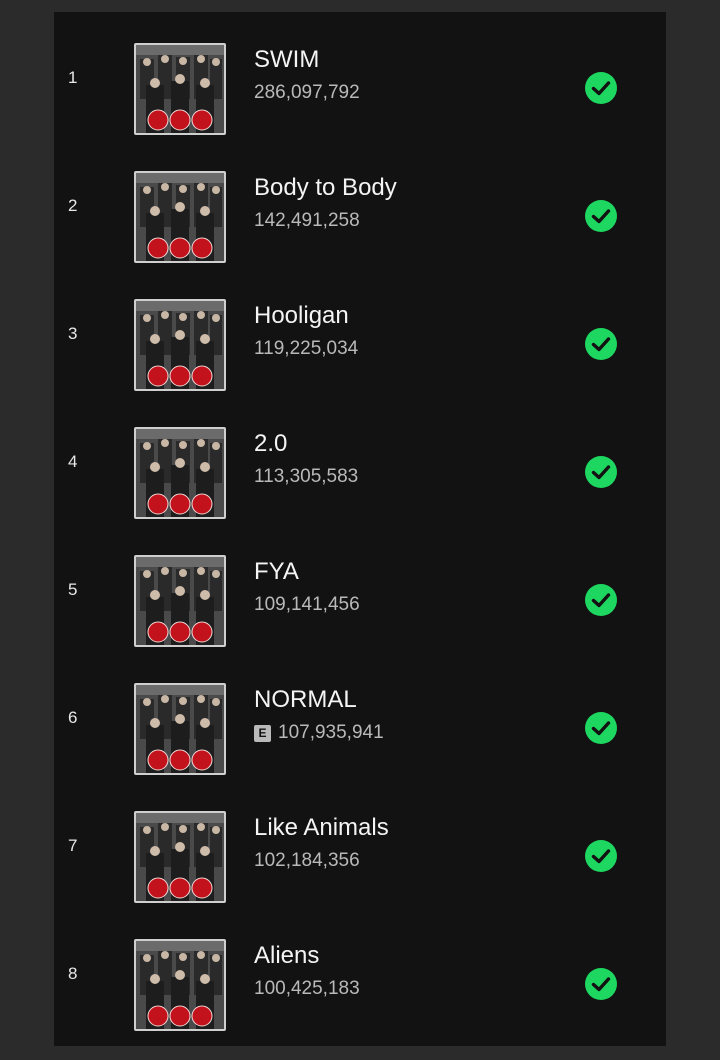  I want to click on track-meta: 286,097,792, so click(307, 93).